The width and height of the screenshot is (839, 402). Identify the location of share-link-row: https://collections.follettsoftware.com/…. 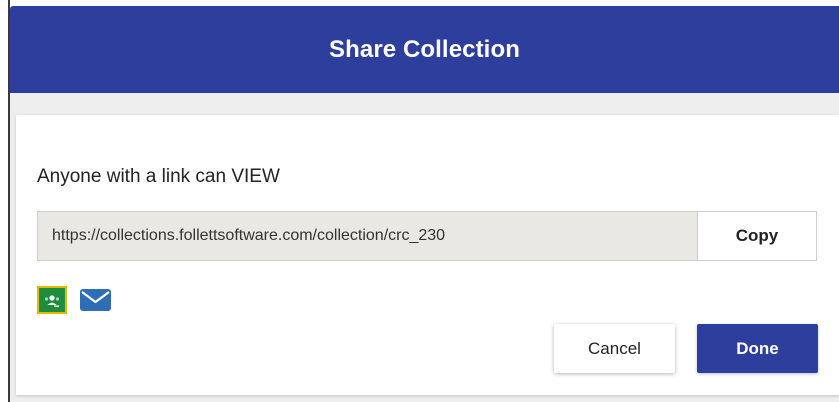
(427, 236).